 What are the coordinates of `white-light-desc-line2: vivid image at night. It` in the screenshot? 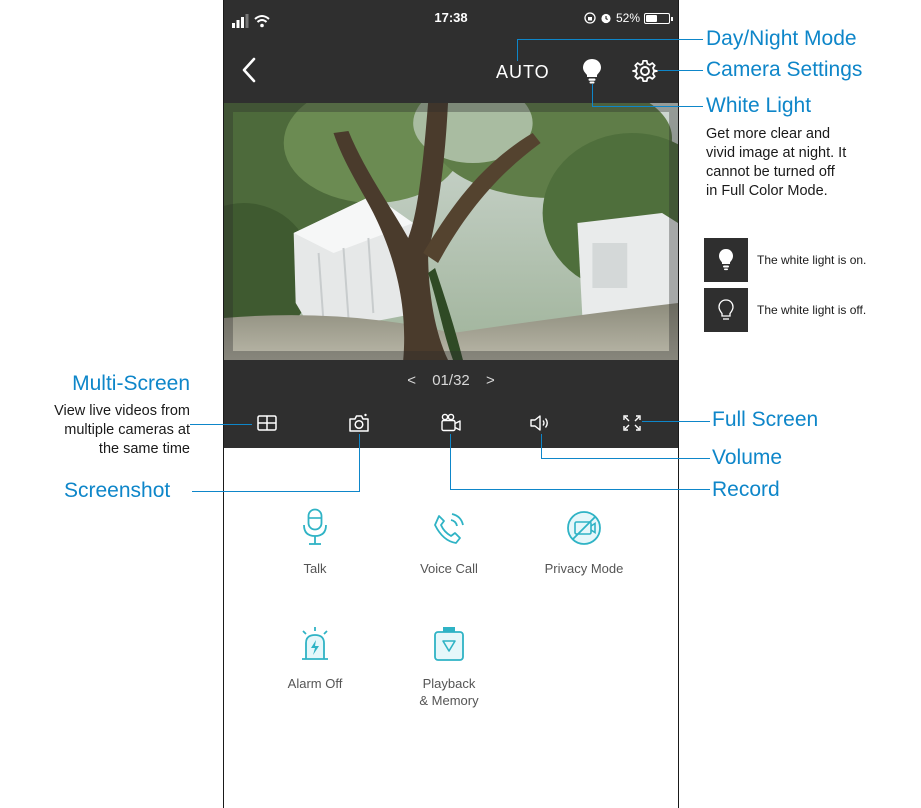 It's located at (776, 153).